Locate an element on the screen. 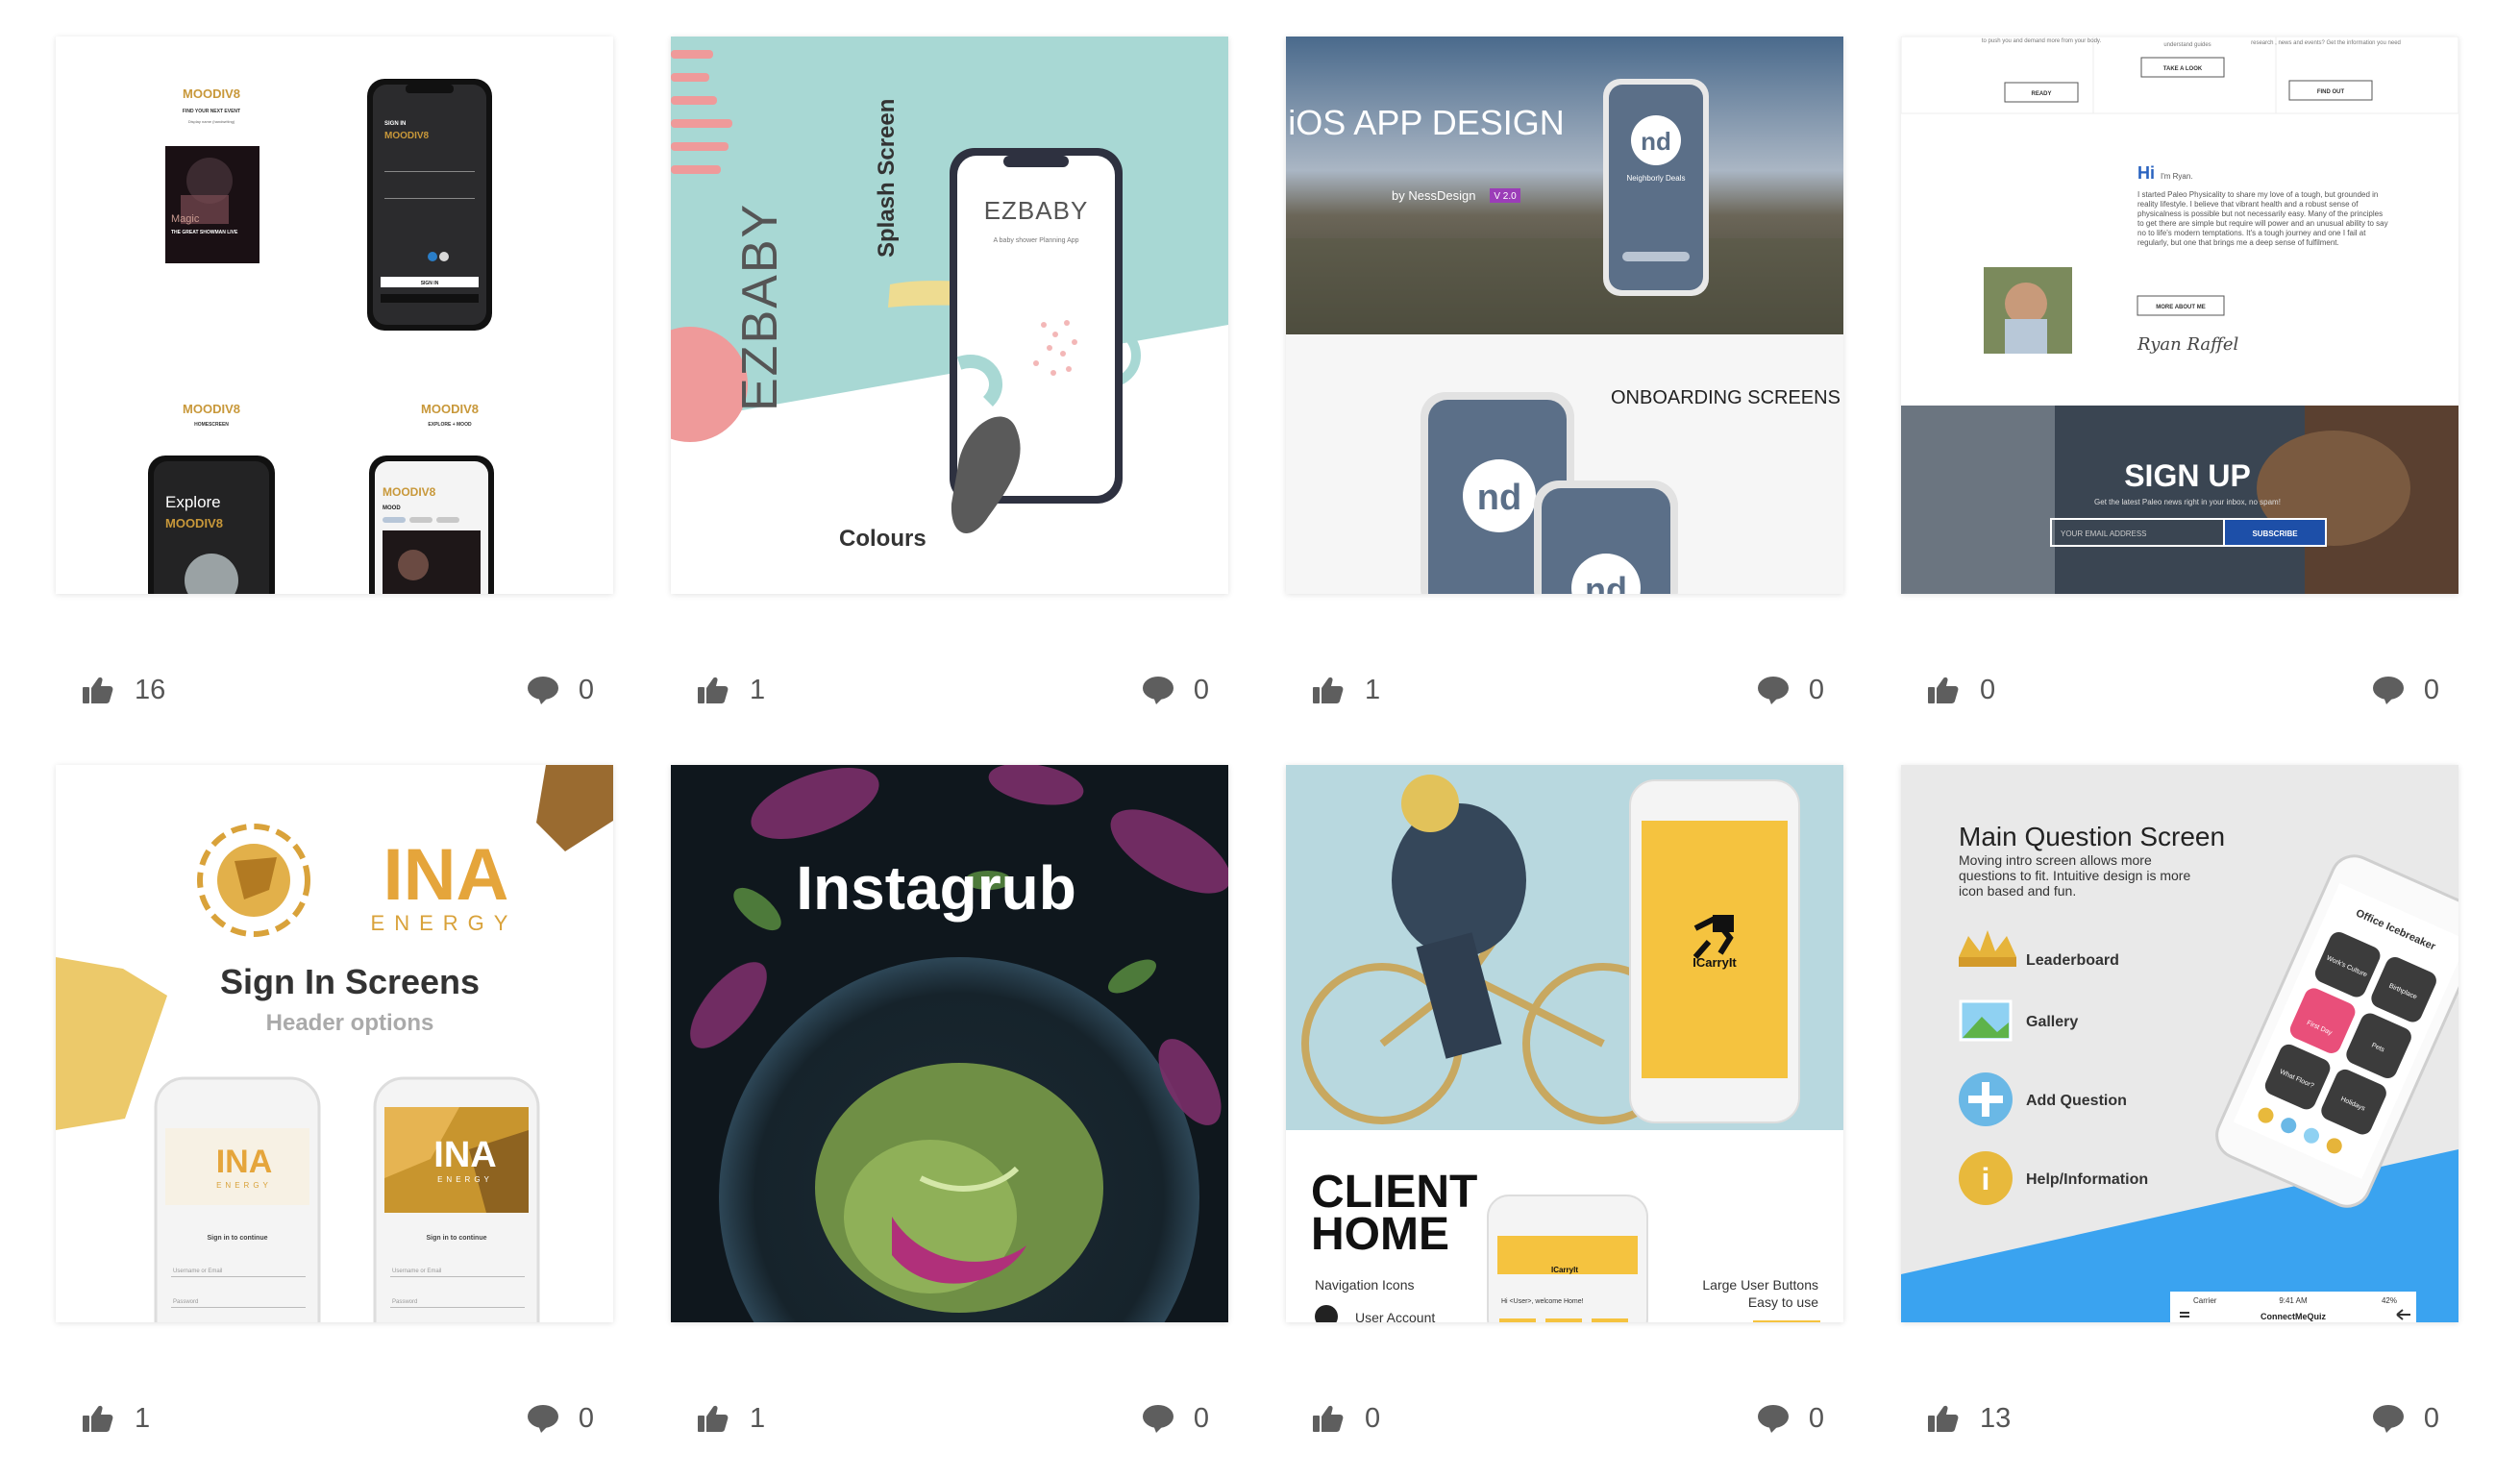 The width and height of the screenshot is (2520, 1478). like-counter: 16 is located at coordinates (124, 690).